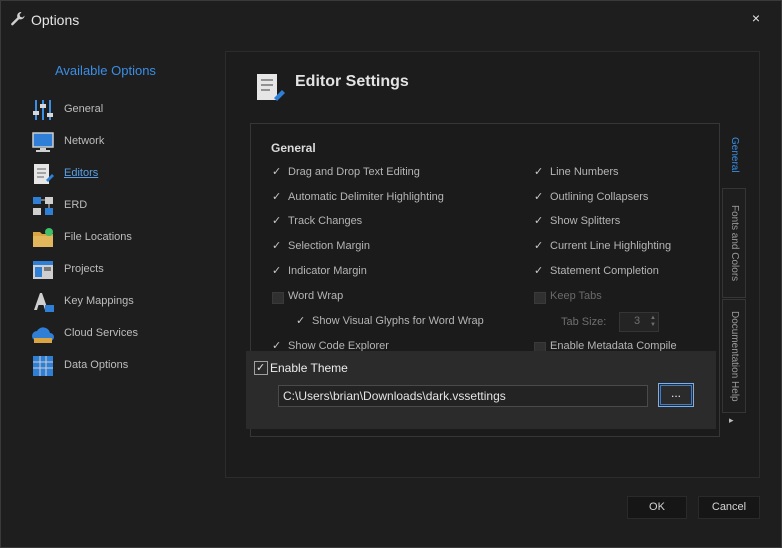  I want to click on option-label: Line Numbers, so click(584, 172).